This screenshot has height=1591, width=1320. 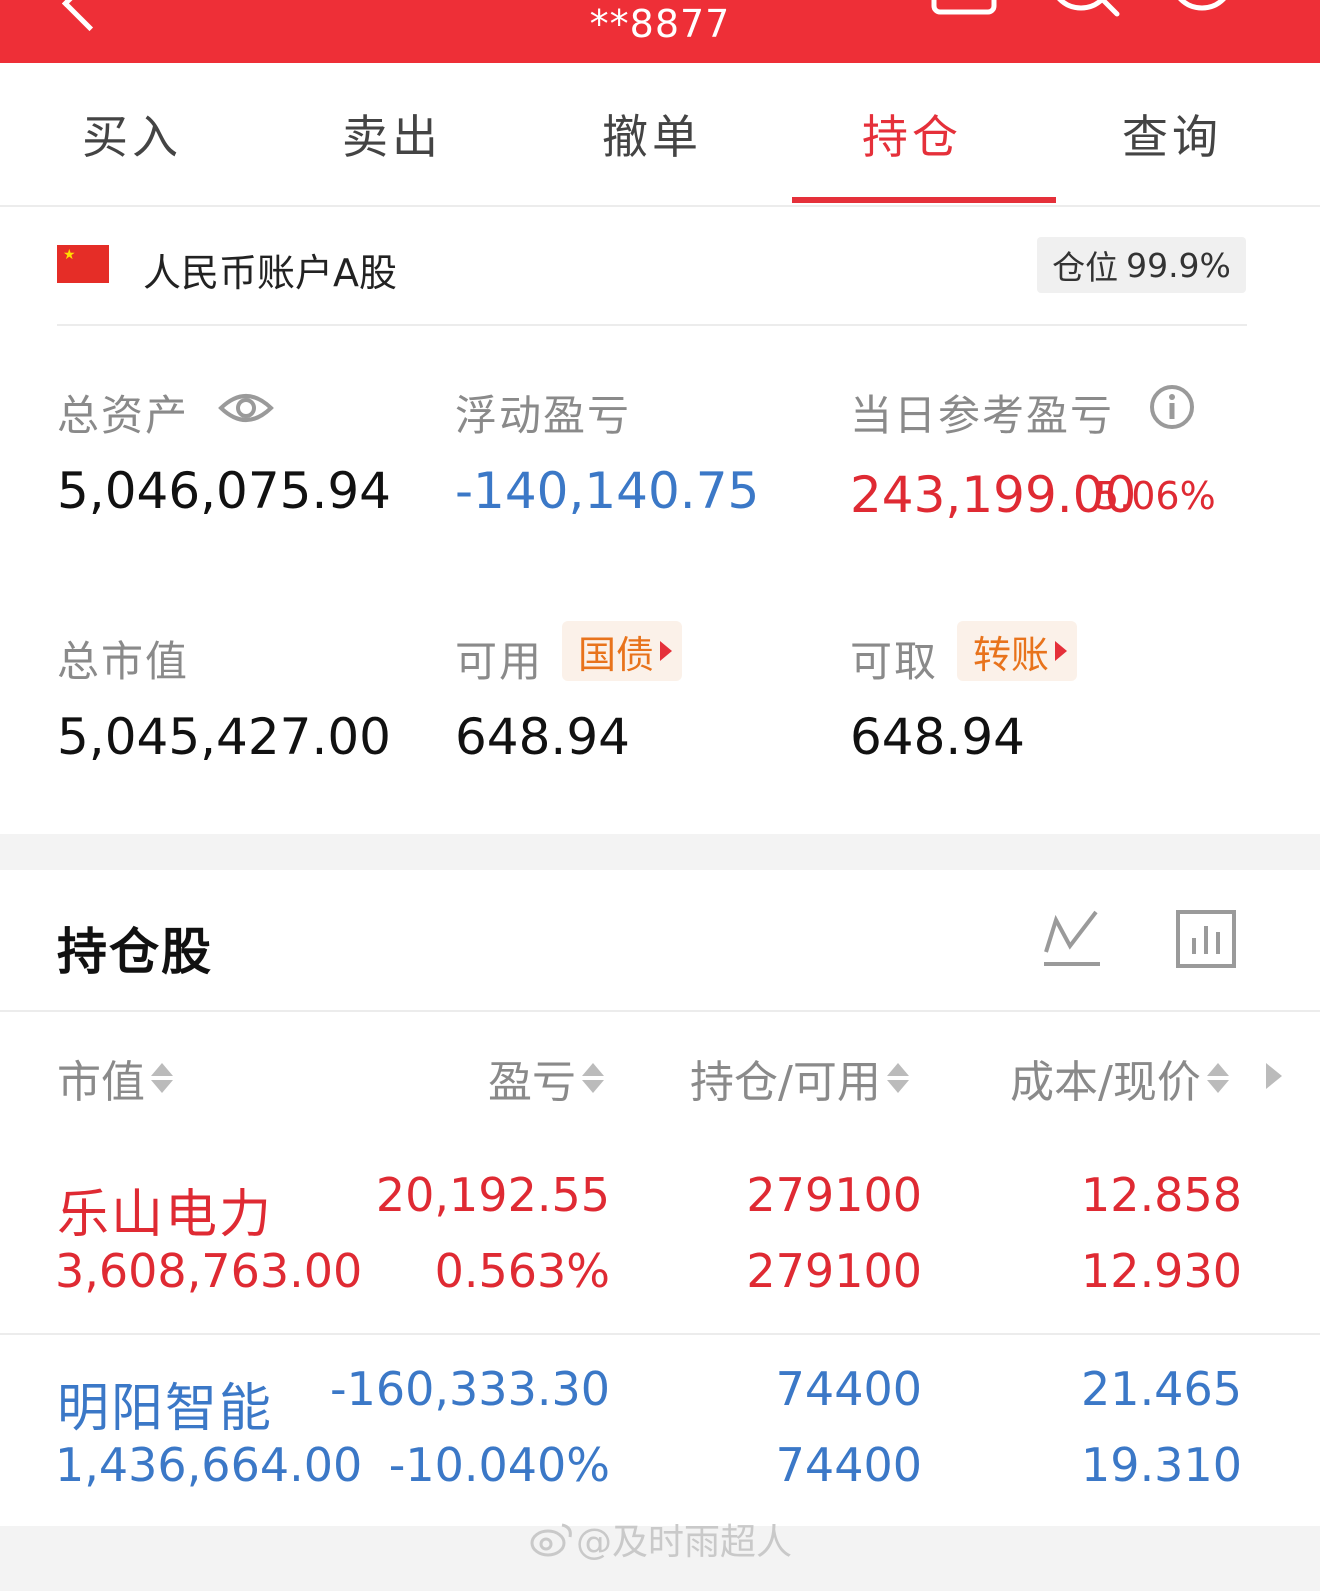 What do you see at coordinates (392, 134) in the screenshot?
I see `tab-sell: 卖出` at bounding box center [392, 134].